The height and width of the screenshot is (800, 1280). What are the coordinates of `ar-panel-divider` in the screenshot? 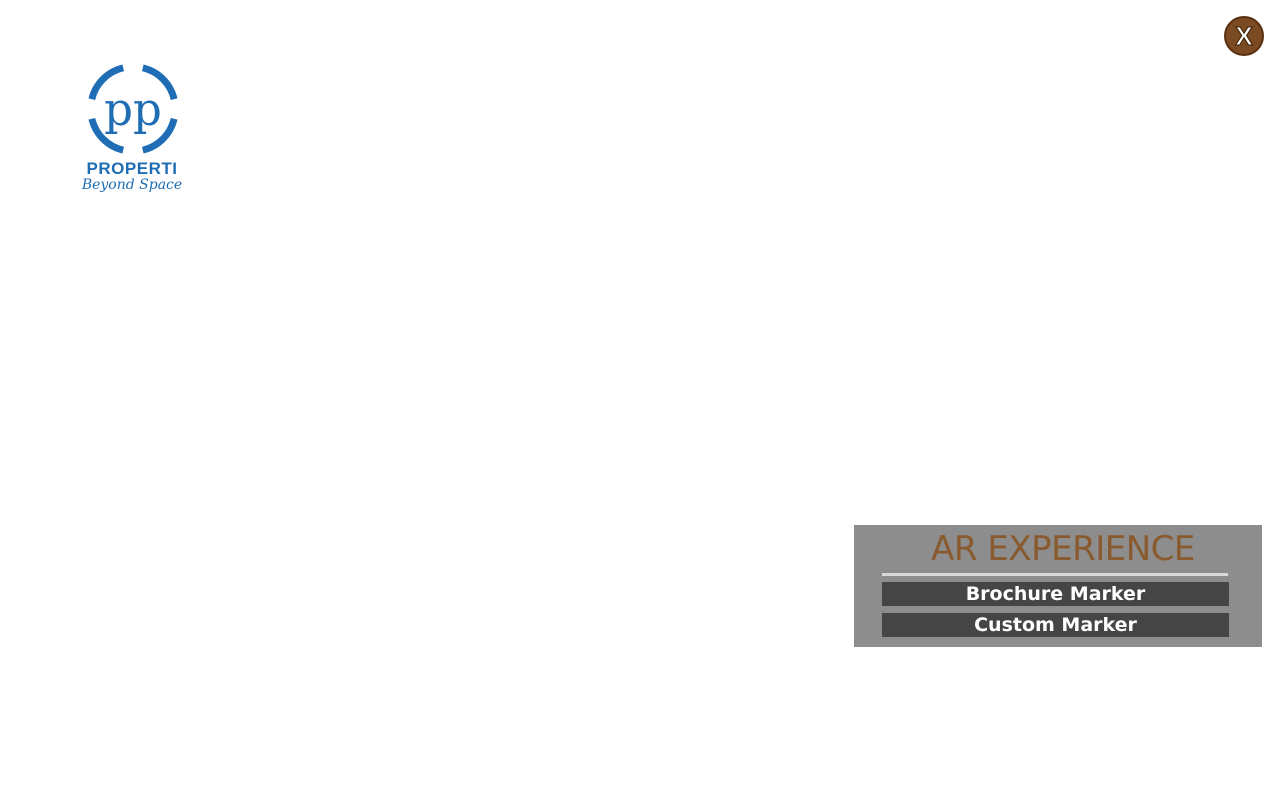 It's located at (1055, 574).